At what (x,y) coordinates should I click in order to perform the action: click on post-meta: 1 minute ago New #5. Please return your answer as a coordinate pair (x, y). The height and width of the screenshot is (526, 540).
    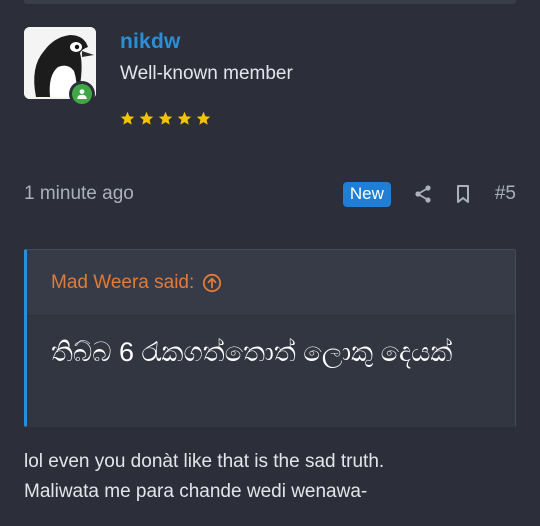
    Looking at the image, I should click on (270, 194).